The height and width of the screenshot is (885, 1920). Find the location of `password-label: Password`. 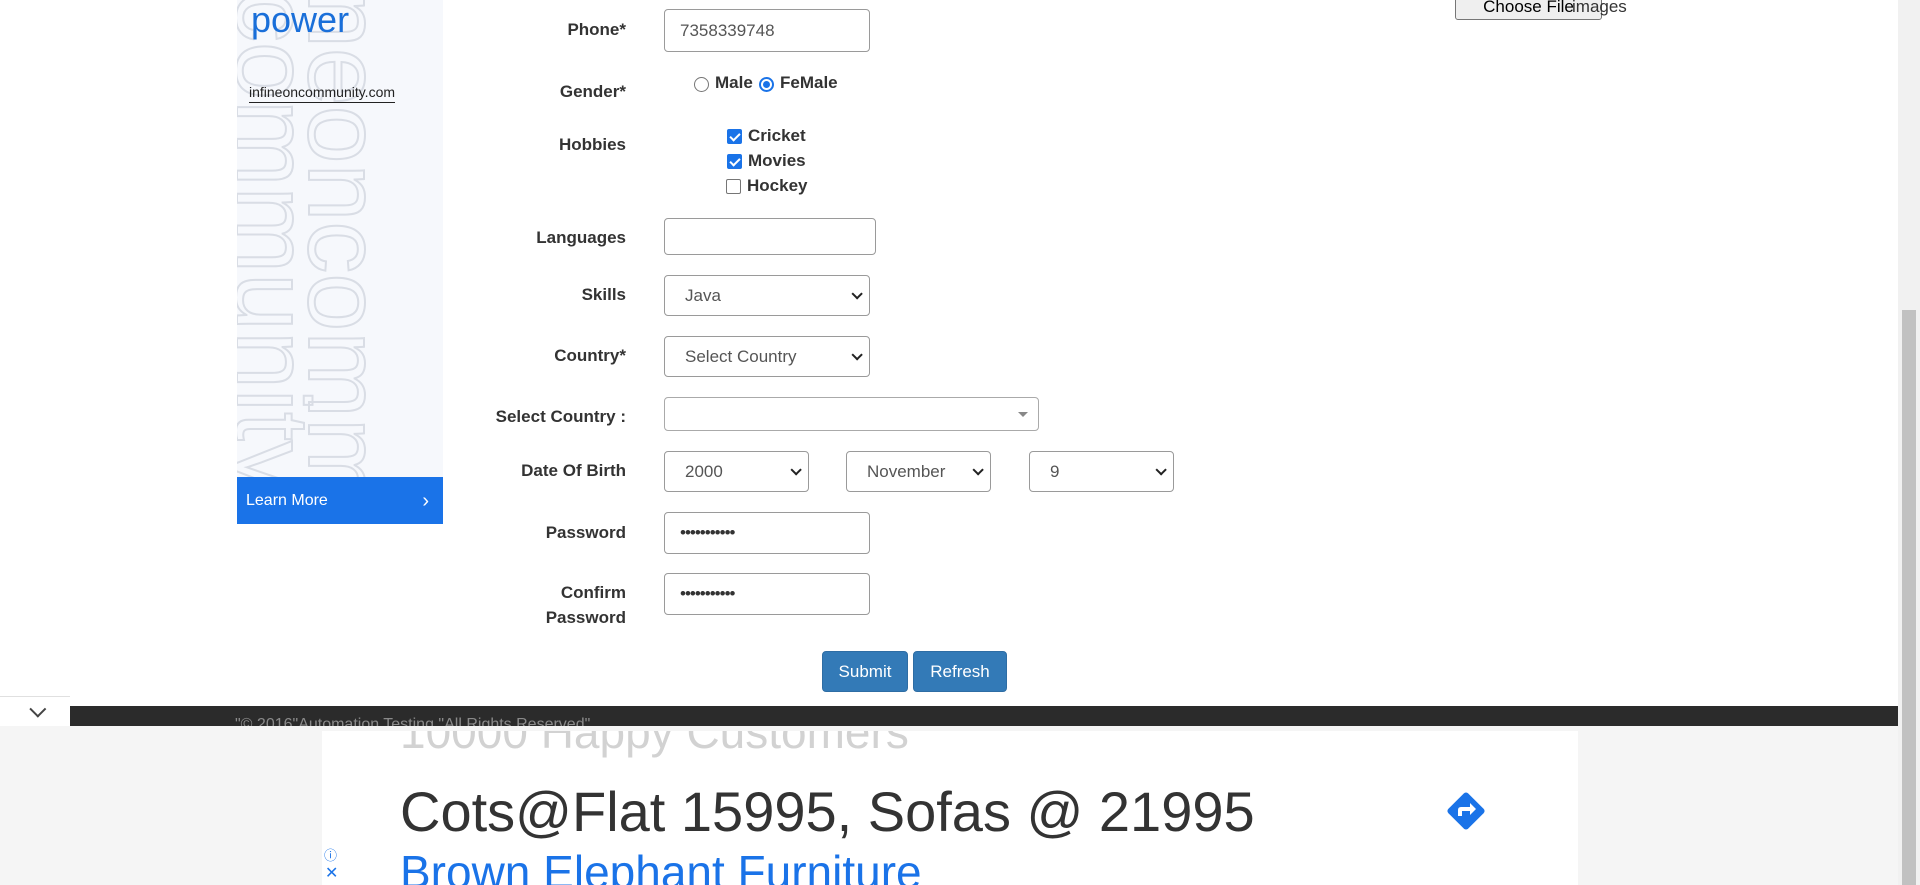

password-label: Password is located at coordinates (585, 532).